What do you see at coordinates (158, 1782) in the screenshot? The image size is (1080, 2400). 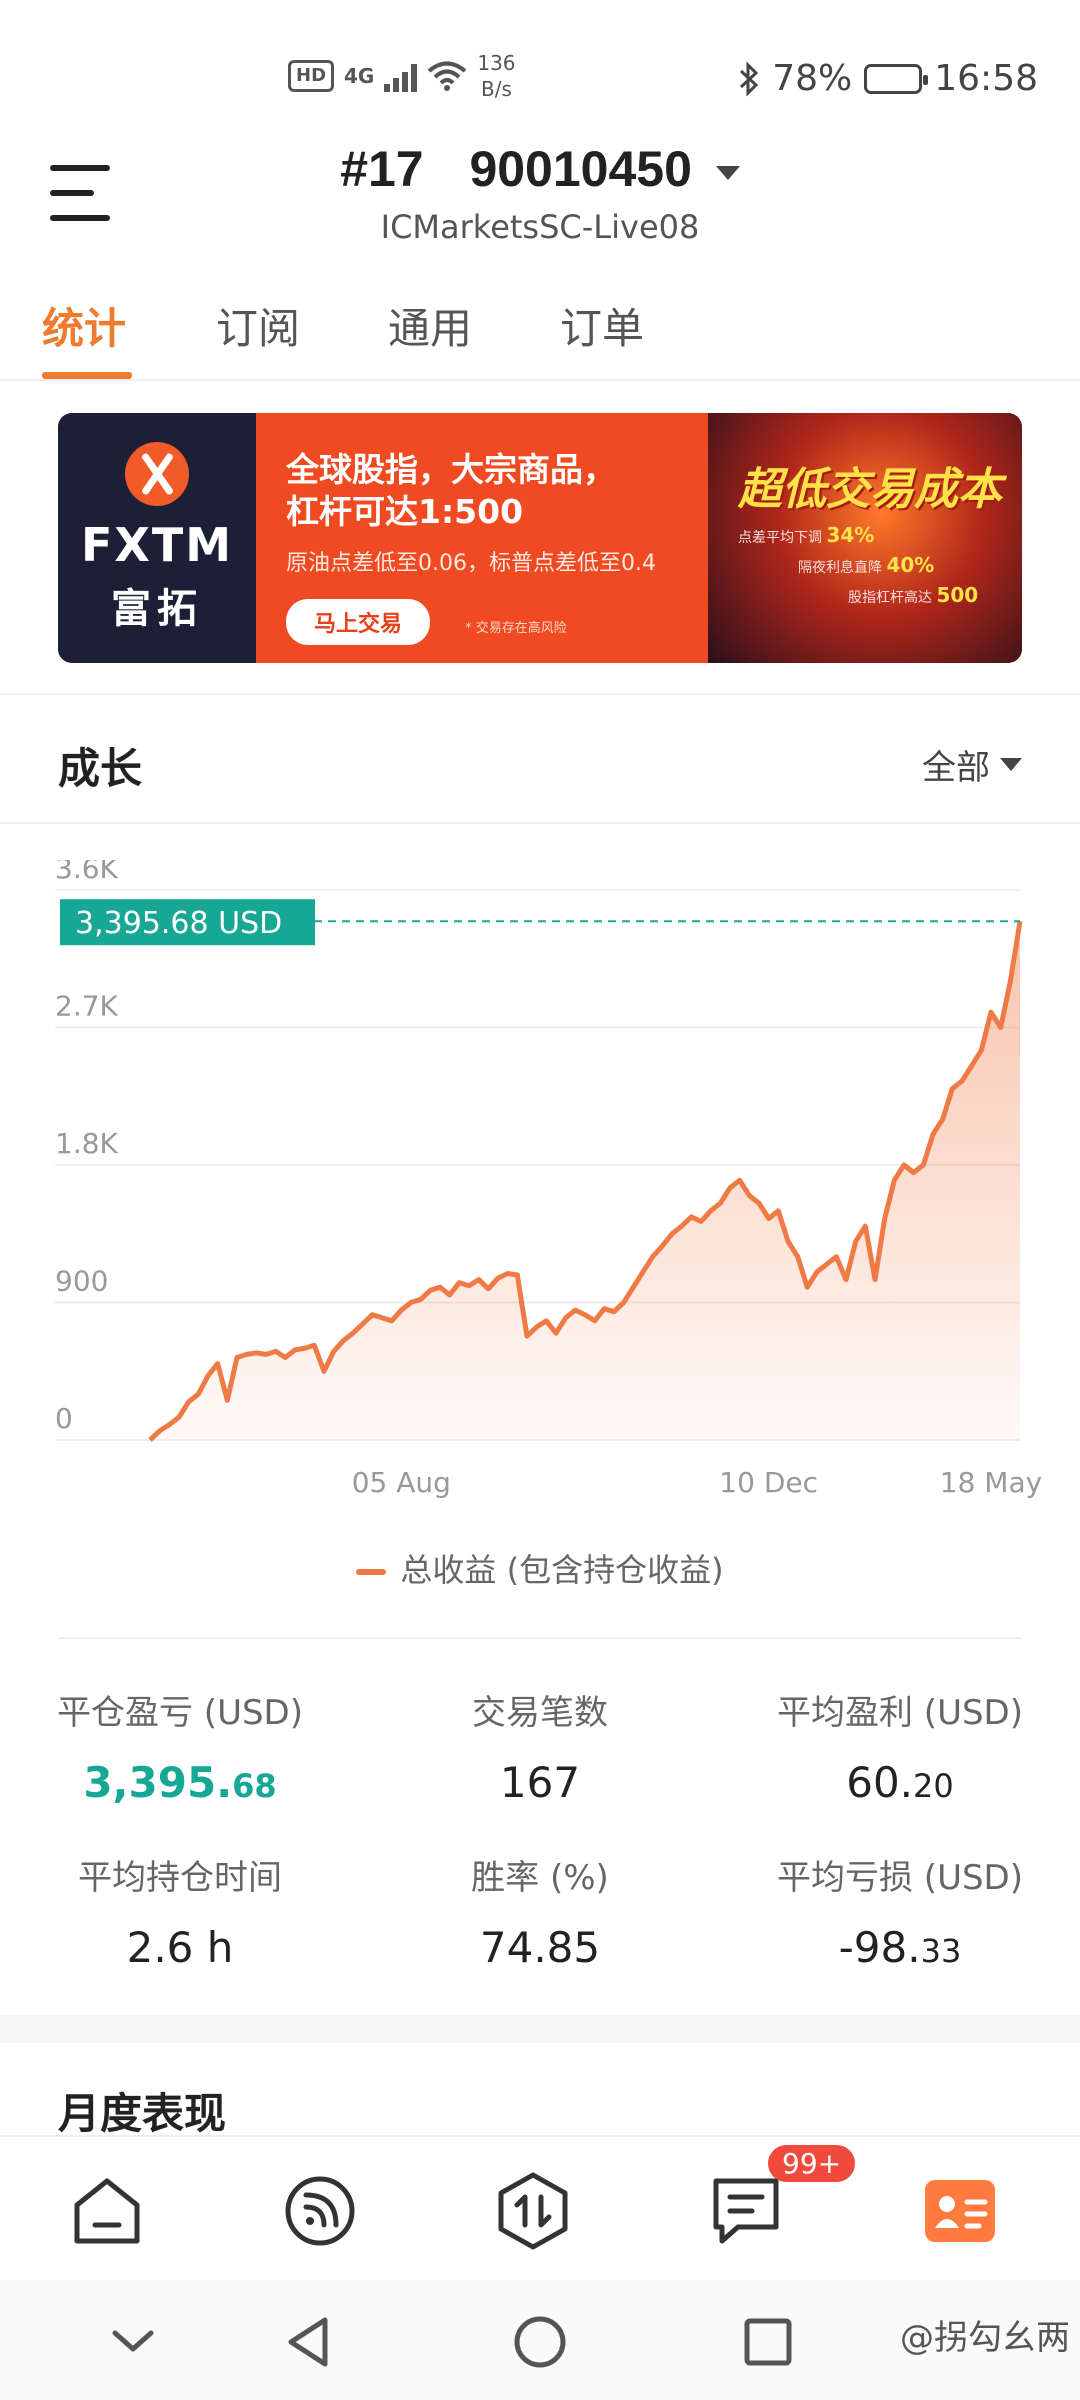 I see `stat-value-int: 3,395.` at bounding box center [158, 1782].